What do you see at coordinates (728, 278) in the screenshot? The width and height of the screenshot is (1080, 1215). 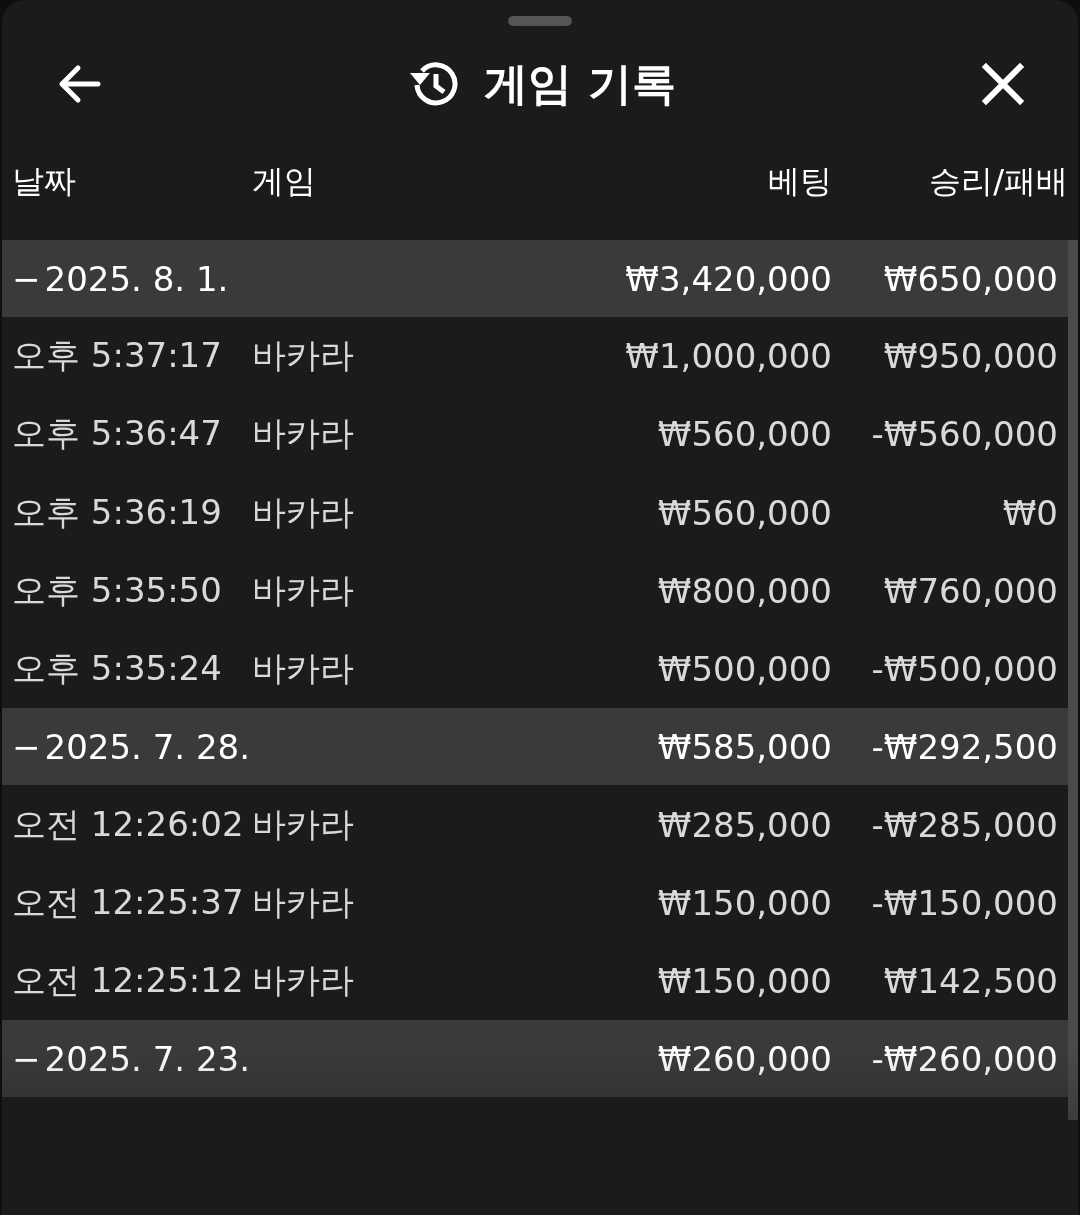 I see `table-cell: ₩3,420,000` at bounding box center [728, 278].